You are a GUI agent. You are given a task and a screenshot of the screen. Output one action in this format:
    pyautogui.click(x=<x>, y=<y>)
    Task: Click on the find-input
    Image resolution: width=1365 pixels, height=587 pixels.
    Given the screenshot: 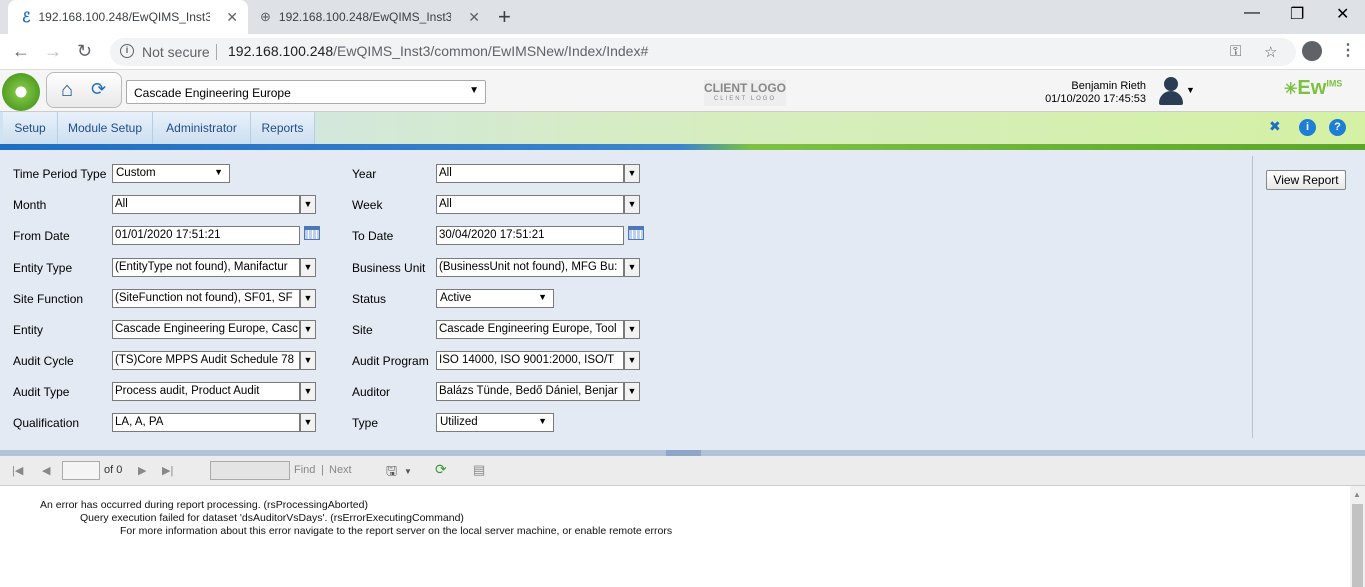 What is the action you would take?
    pyautogui.click(x=250, y=470)
    